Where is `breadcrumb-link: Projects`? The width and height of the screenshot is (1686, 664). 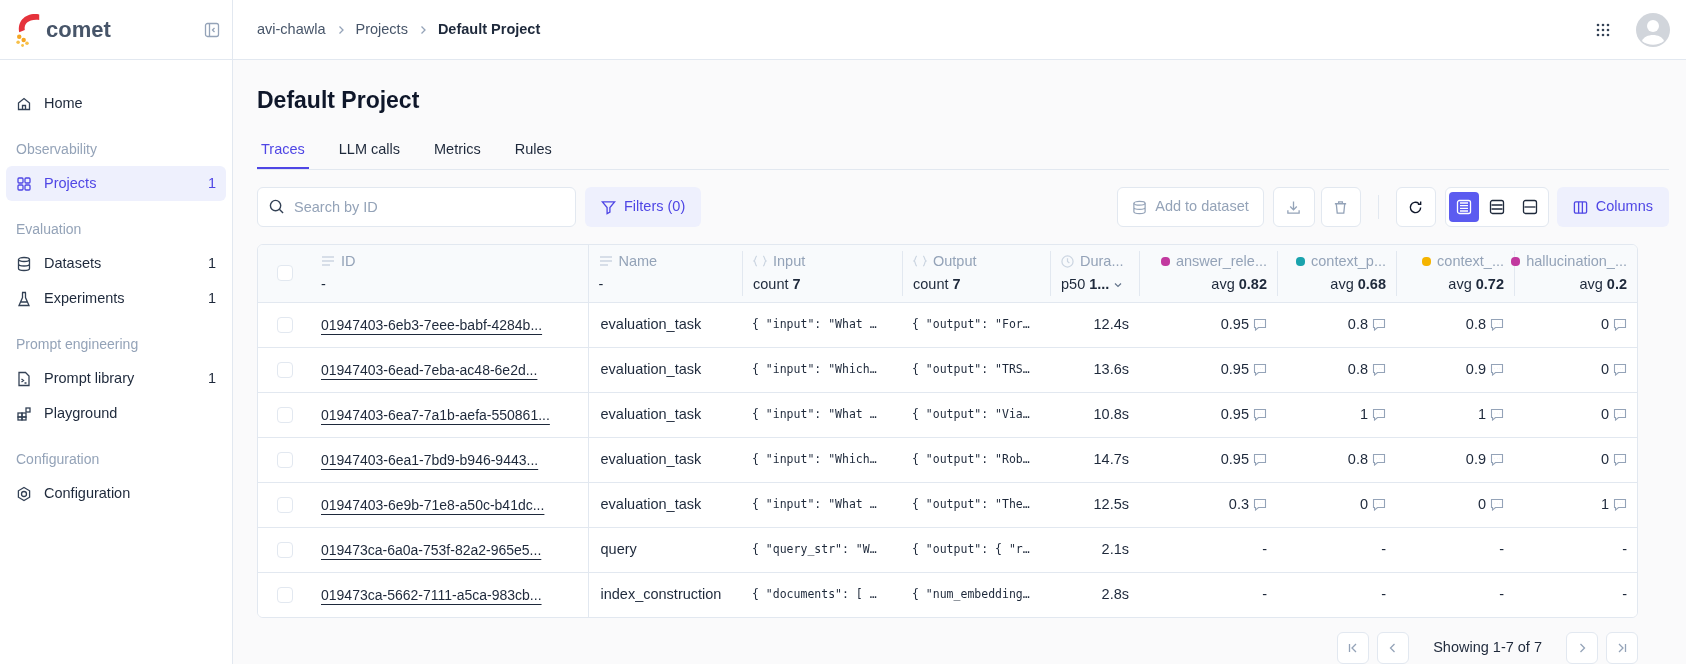
breadcrumb-link: Projects is located at coordinates (381, 29).